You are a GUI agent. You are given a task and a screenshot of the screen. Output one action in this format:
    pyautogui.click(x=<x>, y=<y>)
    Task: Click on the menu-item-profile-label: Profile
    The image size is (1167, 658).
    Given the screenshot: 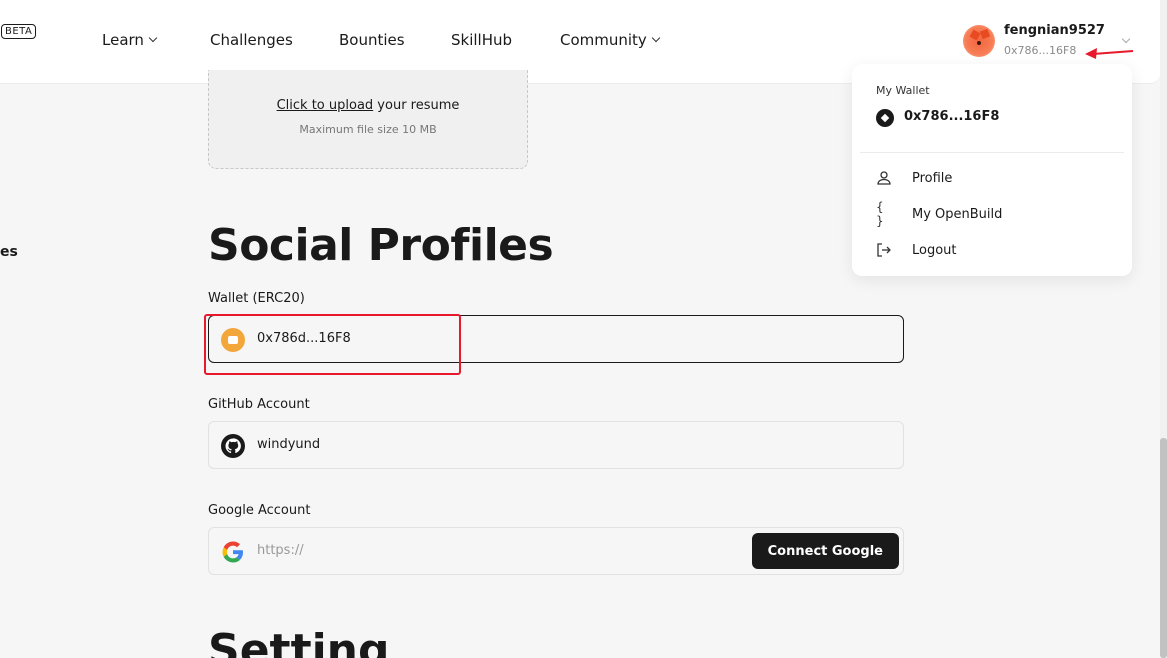 What is the action you would take?
    pyautogui.click(x=932, y=178)
    